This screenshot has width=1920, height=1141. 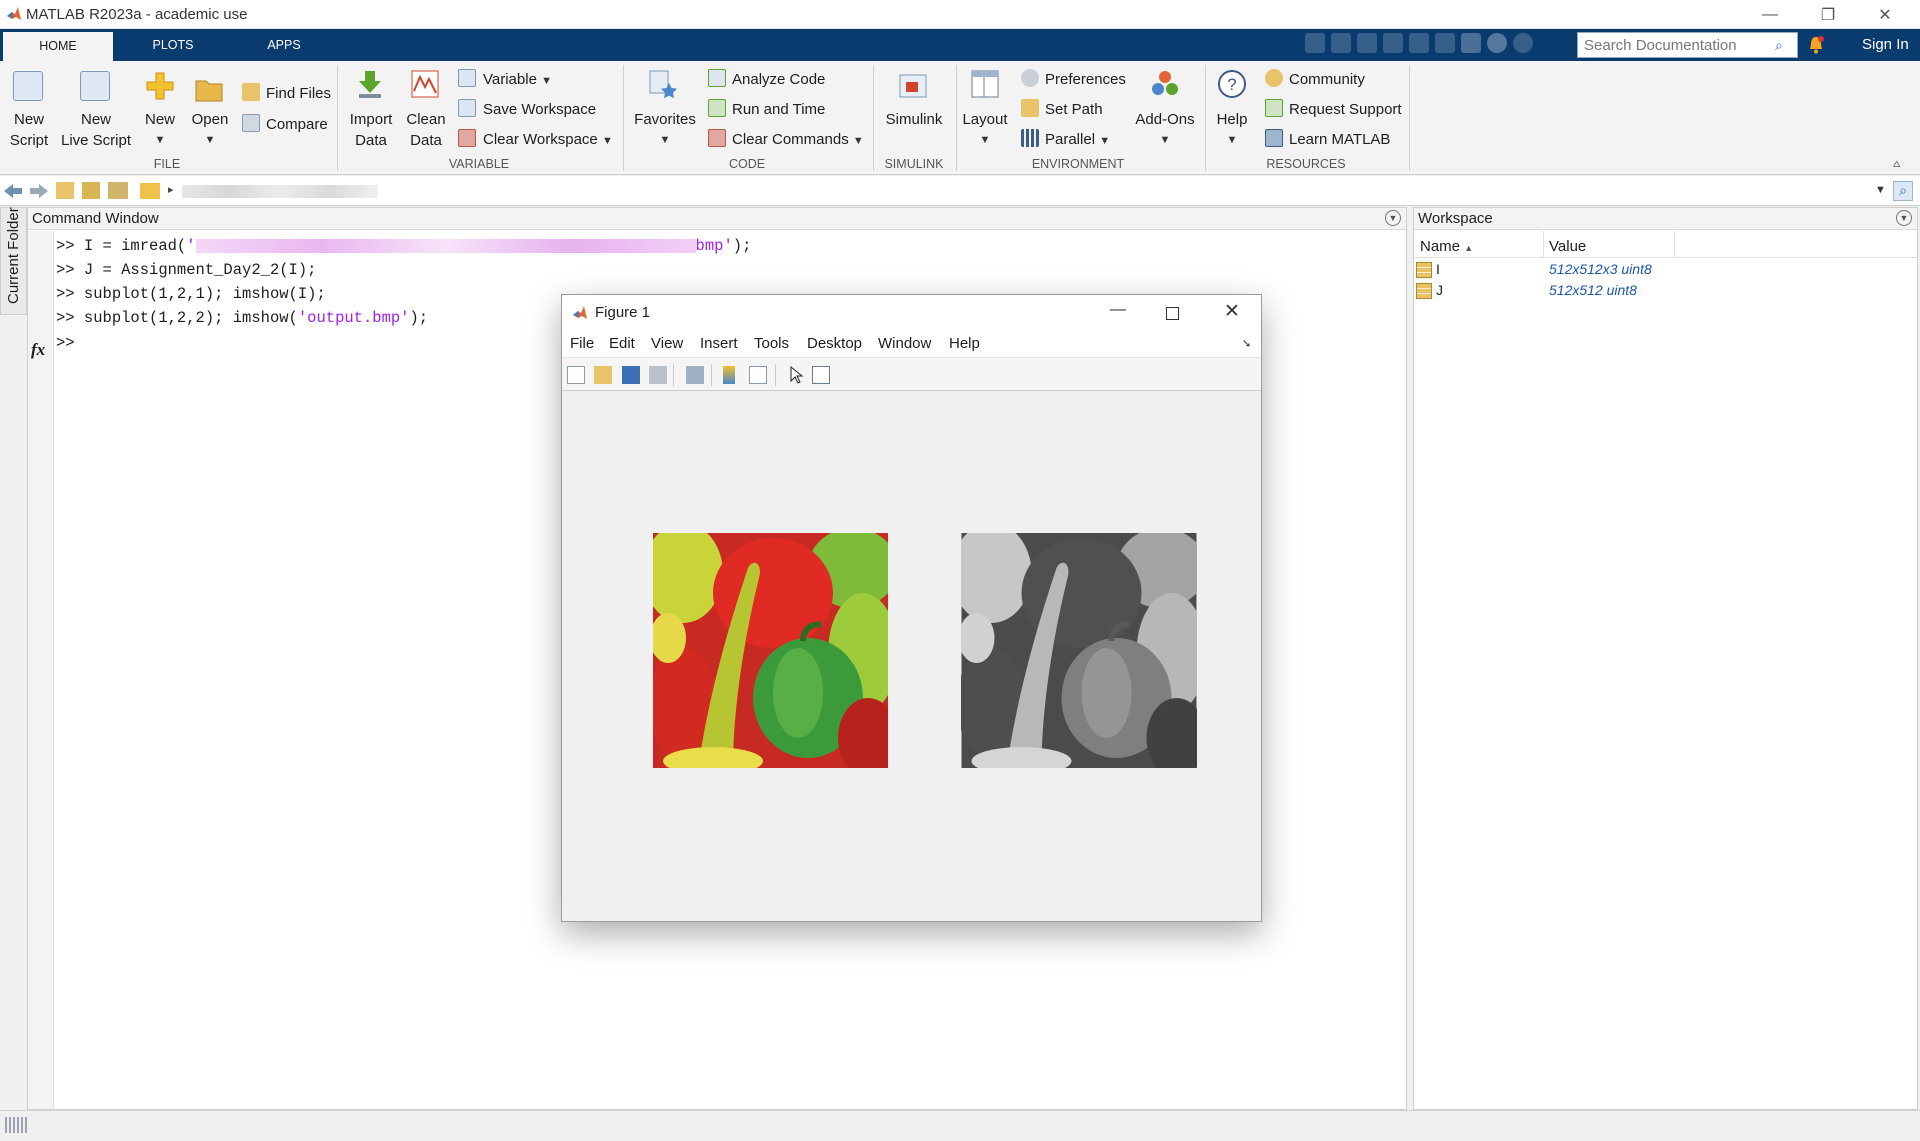 I want to click on learn-matlab-icon, so click(x=1274, y=138).